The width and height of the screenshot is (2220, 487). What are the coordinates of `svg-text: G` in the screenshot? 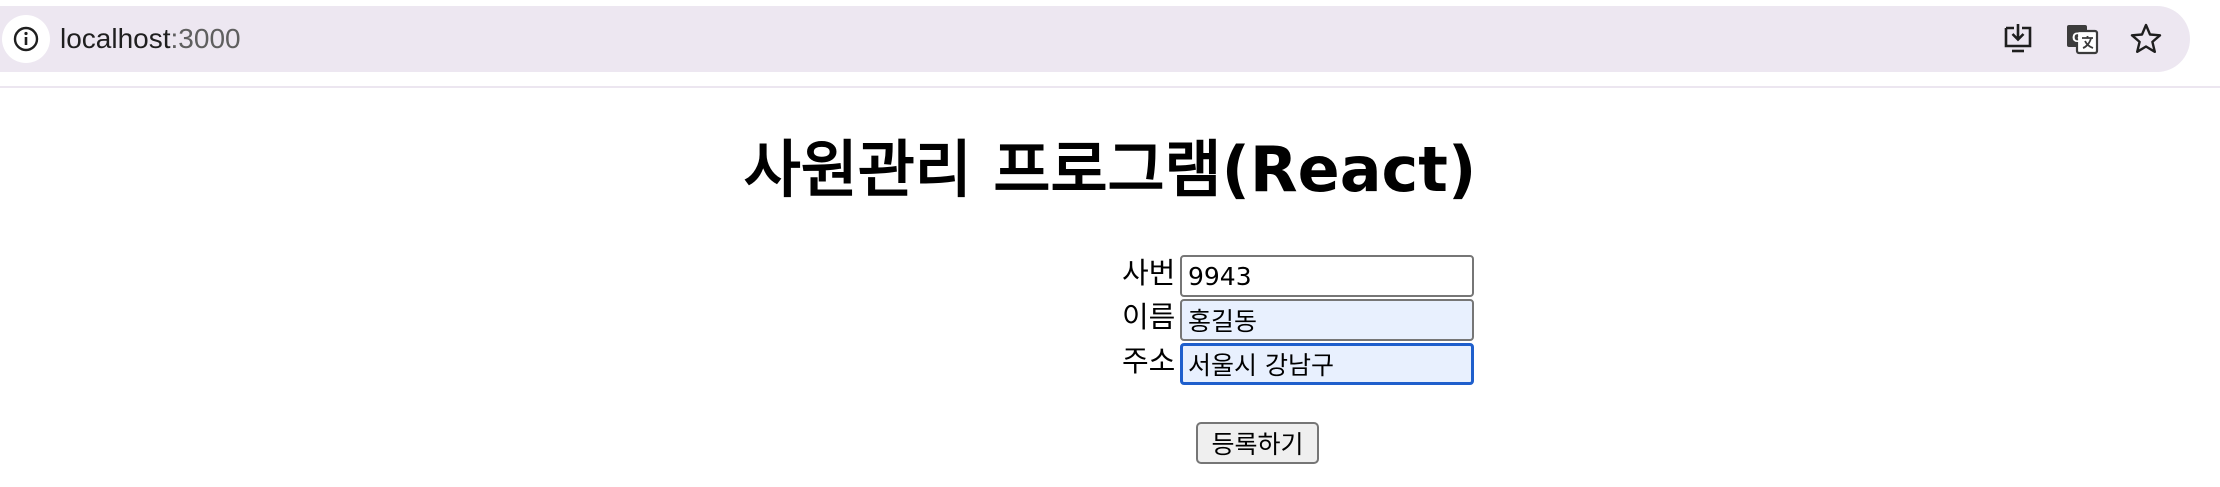 It's located at (2077, 37).